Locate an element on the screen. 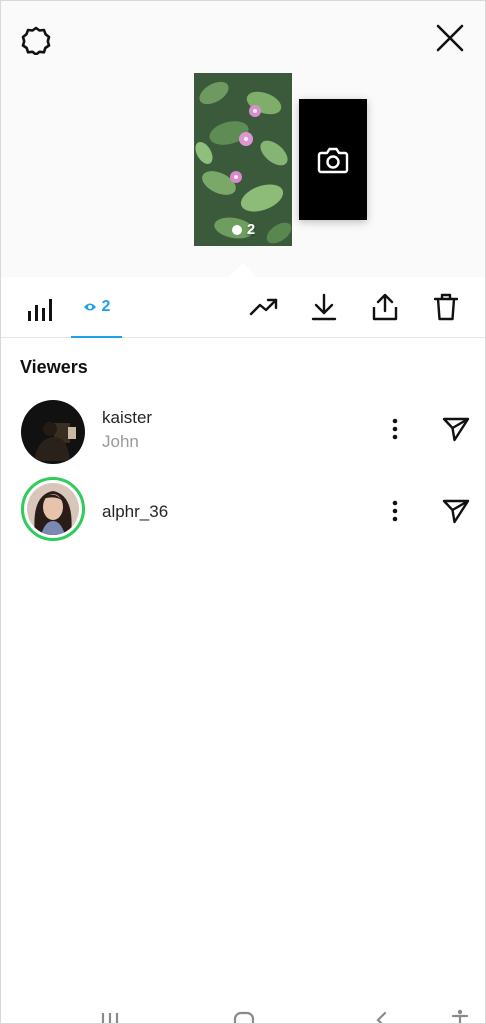  tab-viewers: 2 is located at coordinates (96, 307).